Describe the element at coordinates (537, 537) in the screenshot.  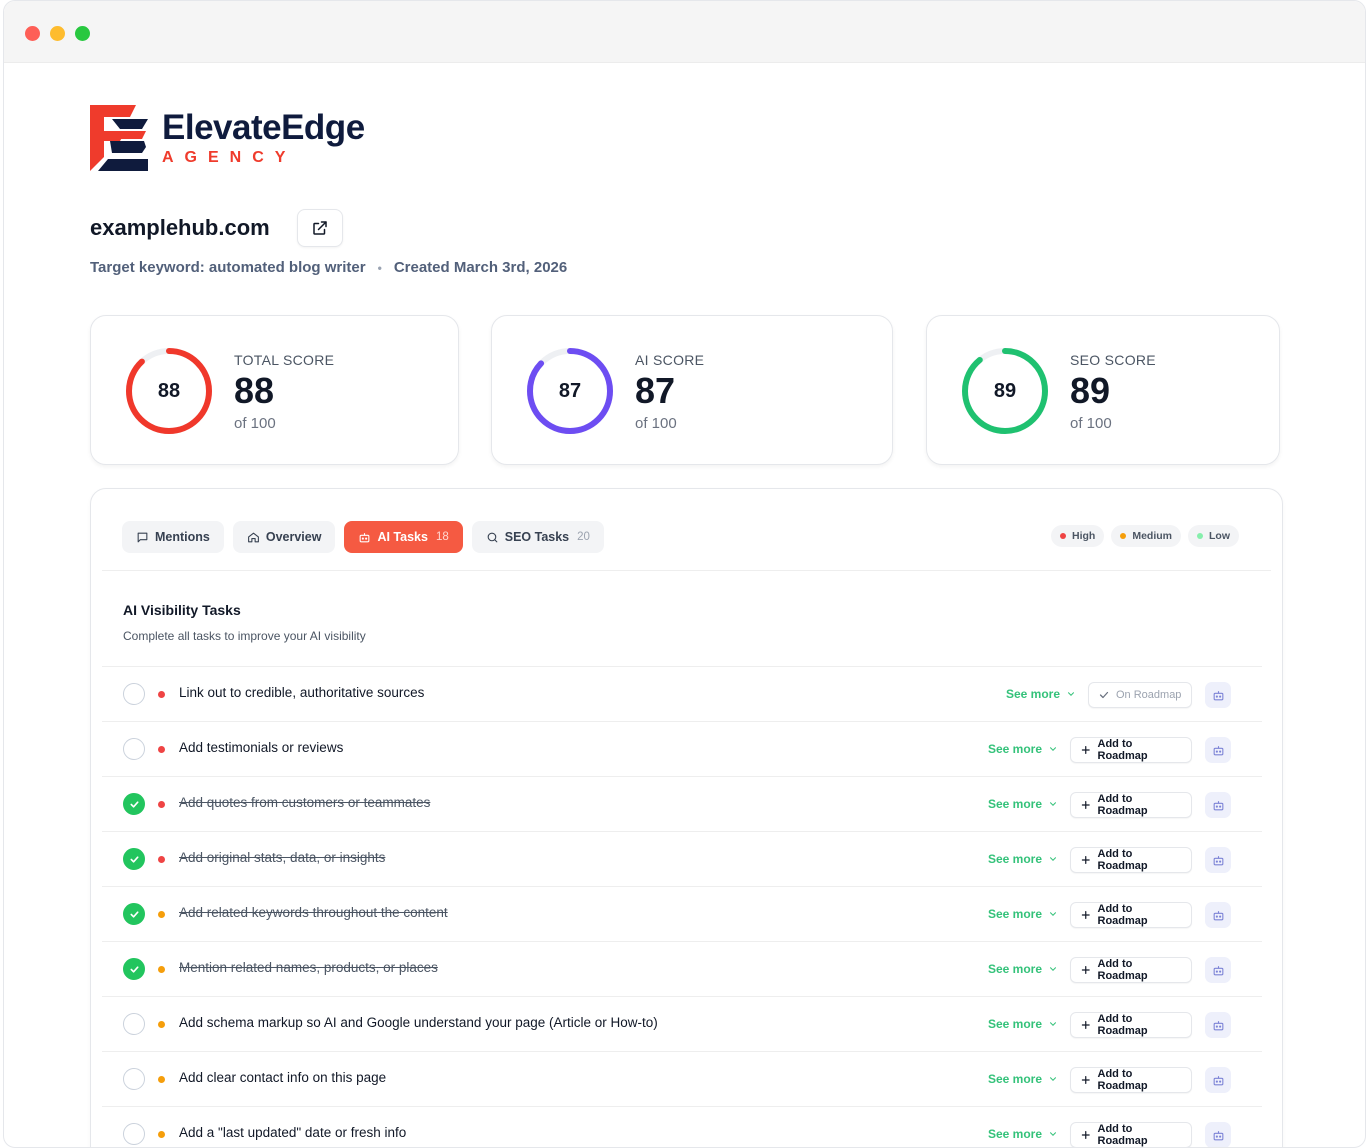
I see `tab-seo-tasks: SEO Tasks 20` at that location.